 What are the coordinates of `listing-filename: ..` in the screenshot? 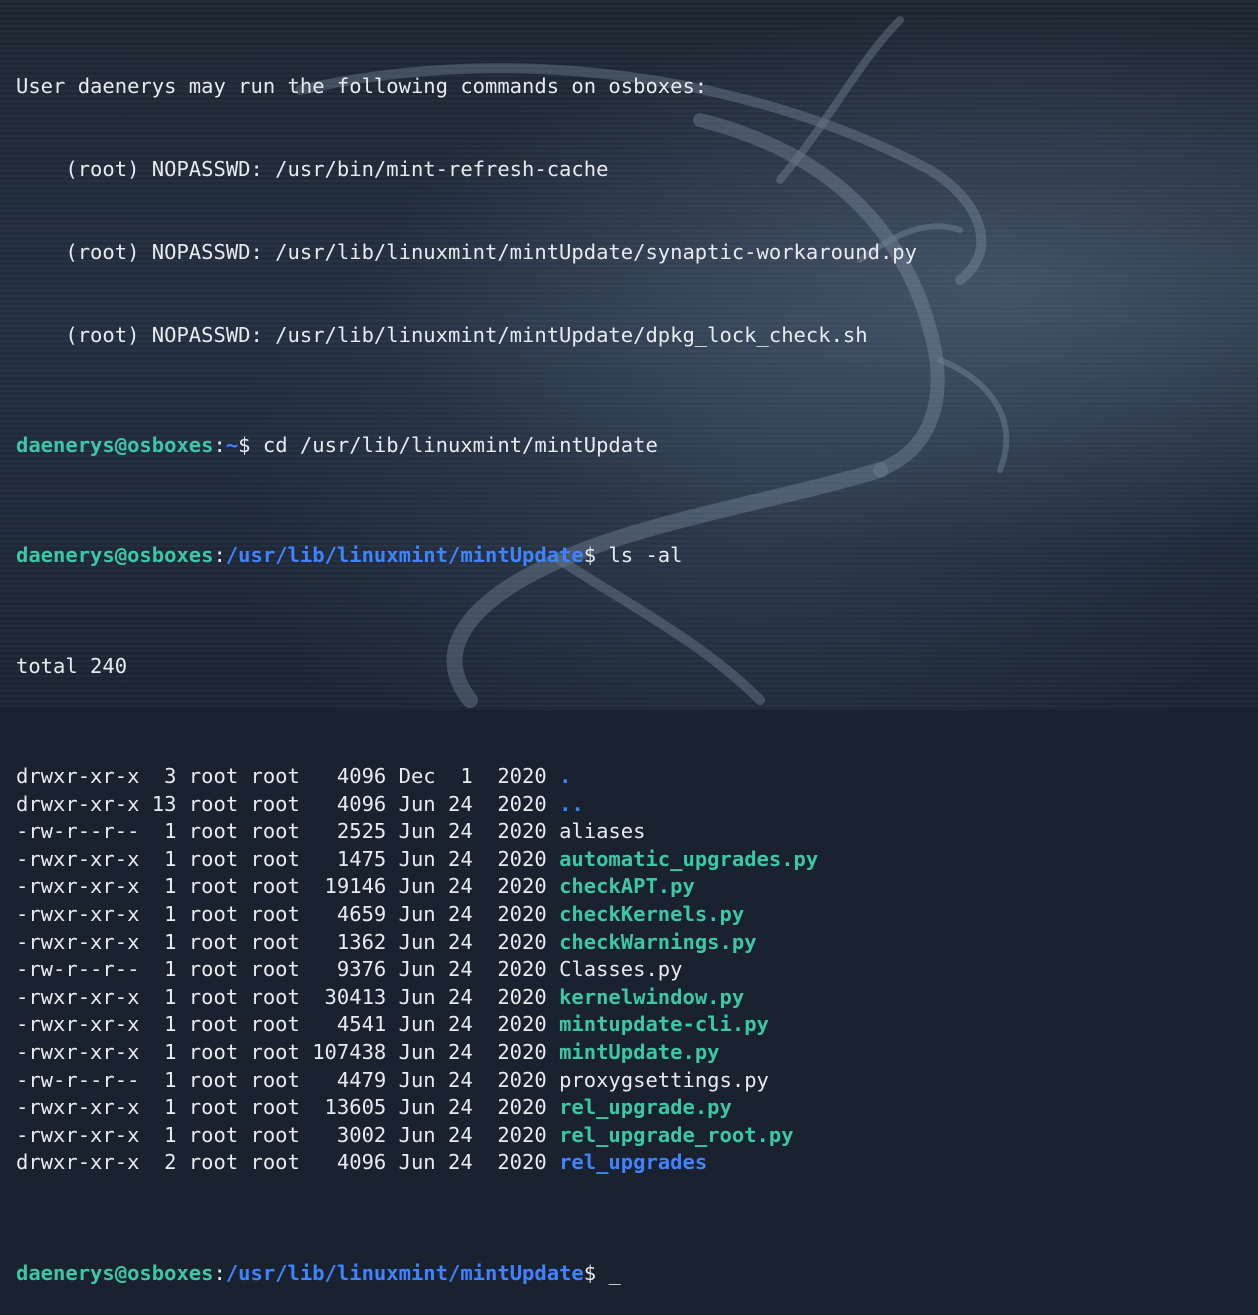 It's located at (571, 804).